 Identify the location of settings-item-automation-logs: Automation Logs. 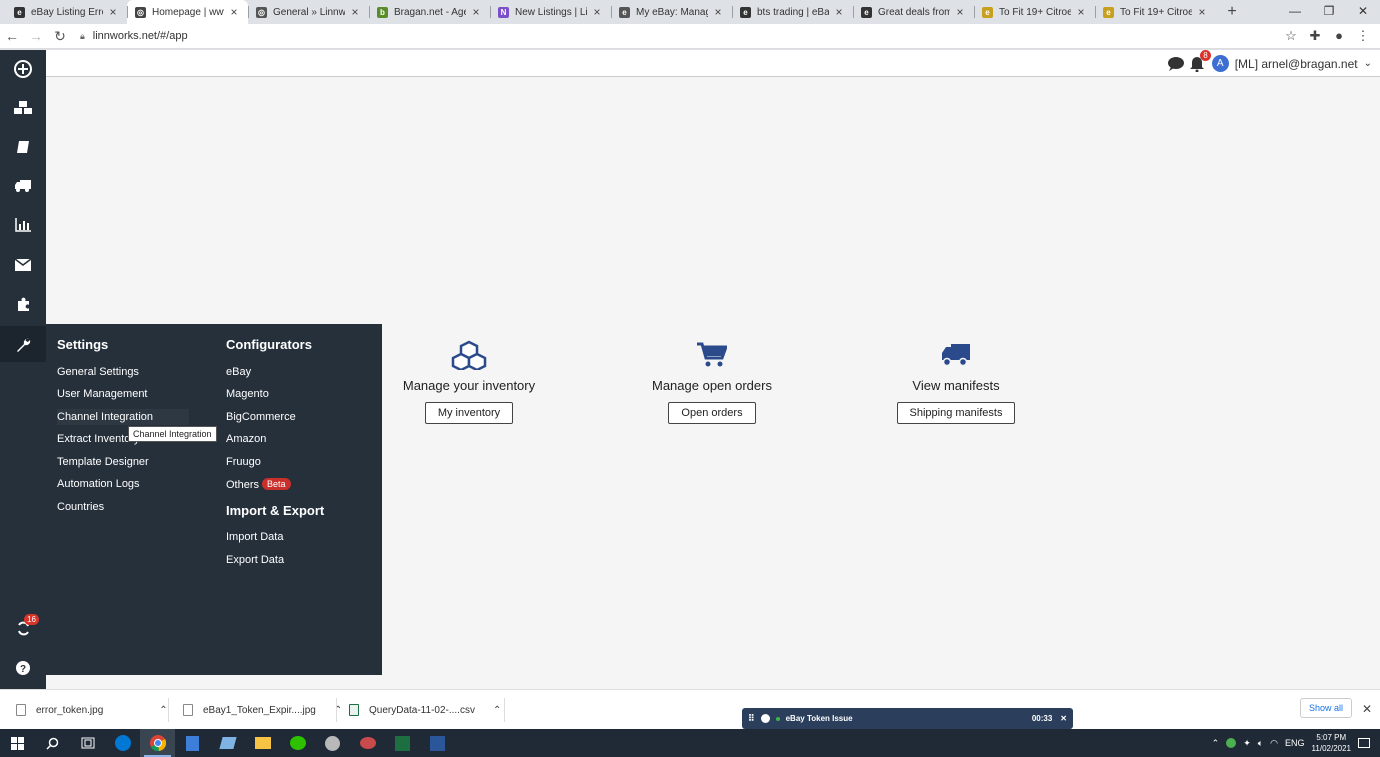
(98, 484).